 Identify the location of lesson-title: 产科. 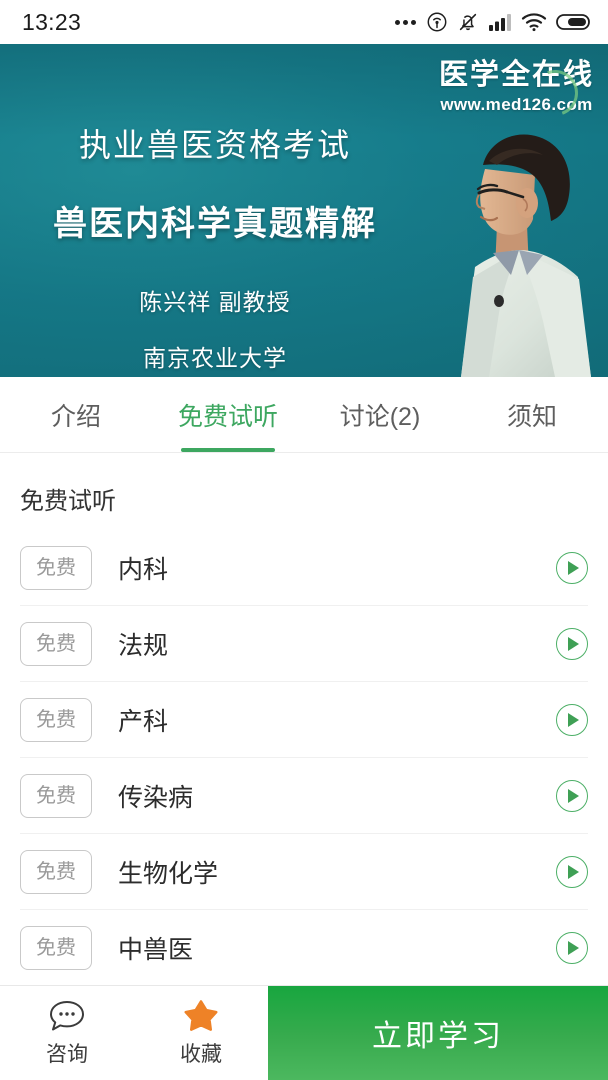
(143, 721).